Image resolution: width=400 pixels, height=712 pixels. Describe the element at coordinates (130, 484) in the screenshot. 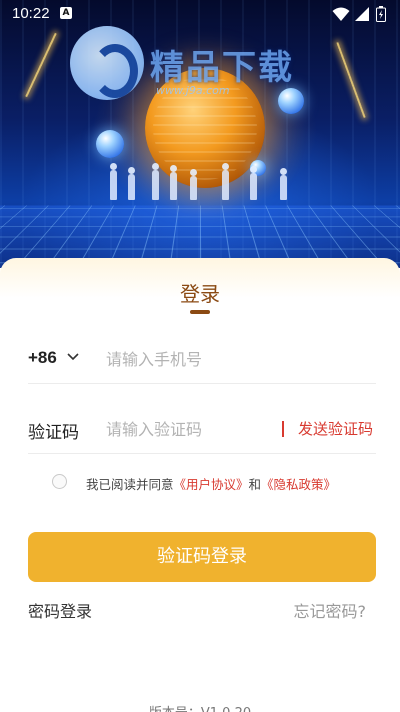

I see `agreement-prefix: 我已阅读并同意` at that location.